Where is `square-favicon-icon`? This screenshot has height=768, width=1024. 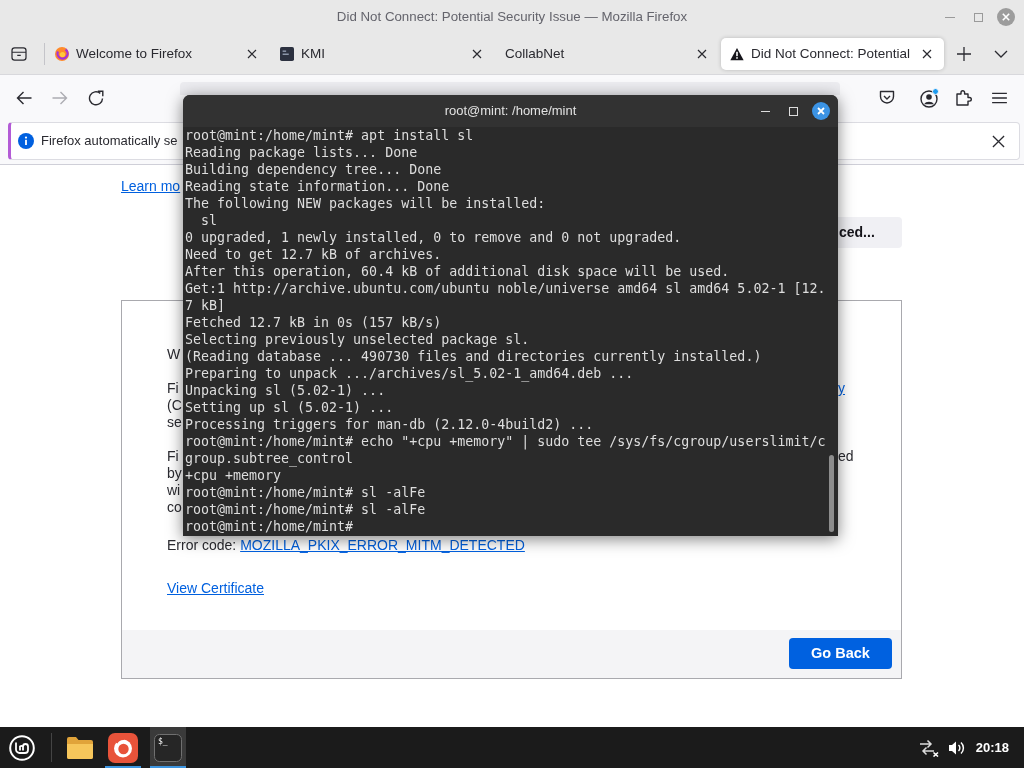 square-favicon-icon is located at coordinates (287, 54).